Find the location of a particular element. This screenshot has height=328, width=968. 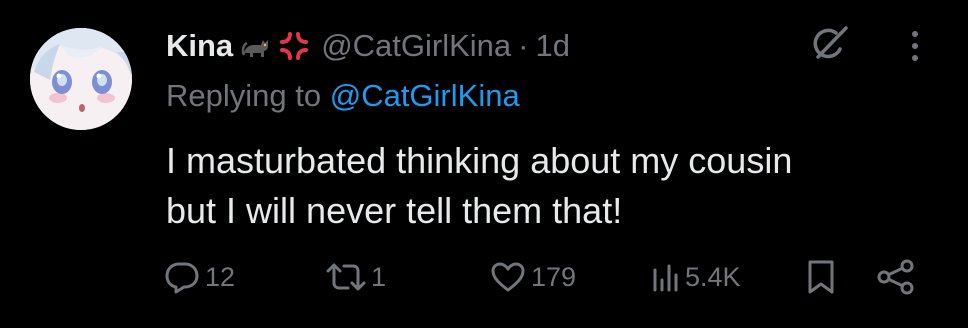

bookmark-icon is located at coordinates (821, 277).